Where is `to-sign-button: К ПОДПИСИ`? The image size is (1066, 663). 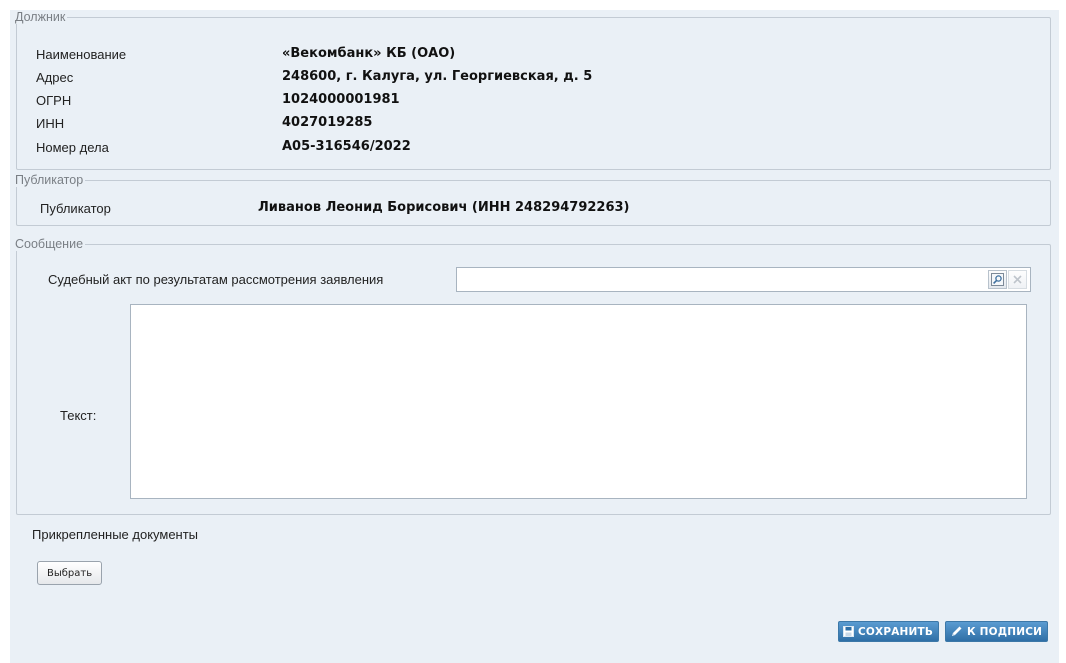
to-sign-button: К ПОДПИСИ is located at coordinates (997, 631).